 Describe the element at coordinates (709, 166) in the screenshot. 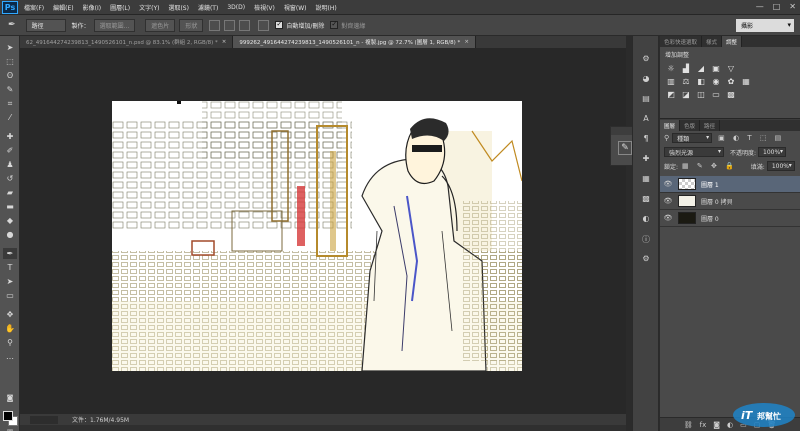

I see `lock-icons: ▦ ✎ ✥ 🔒` at that location.